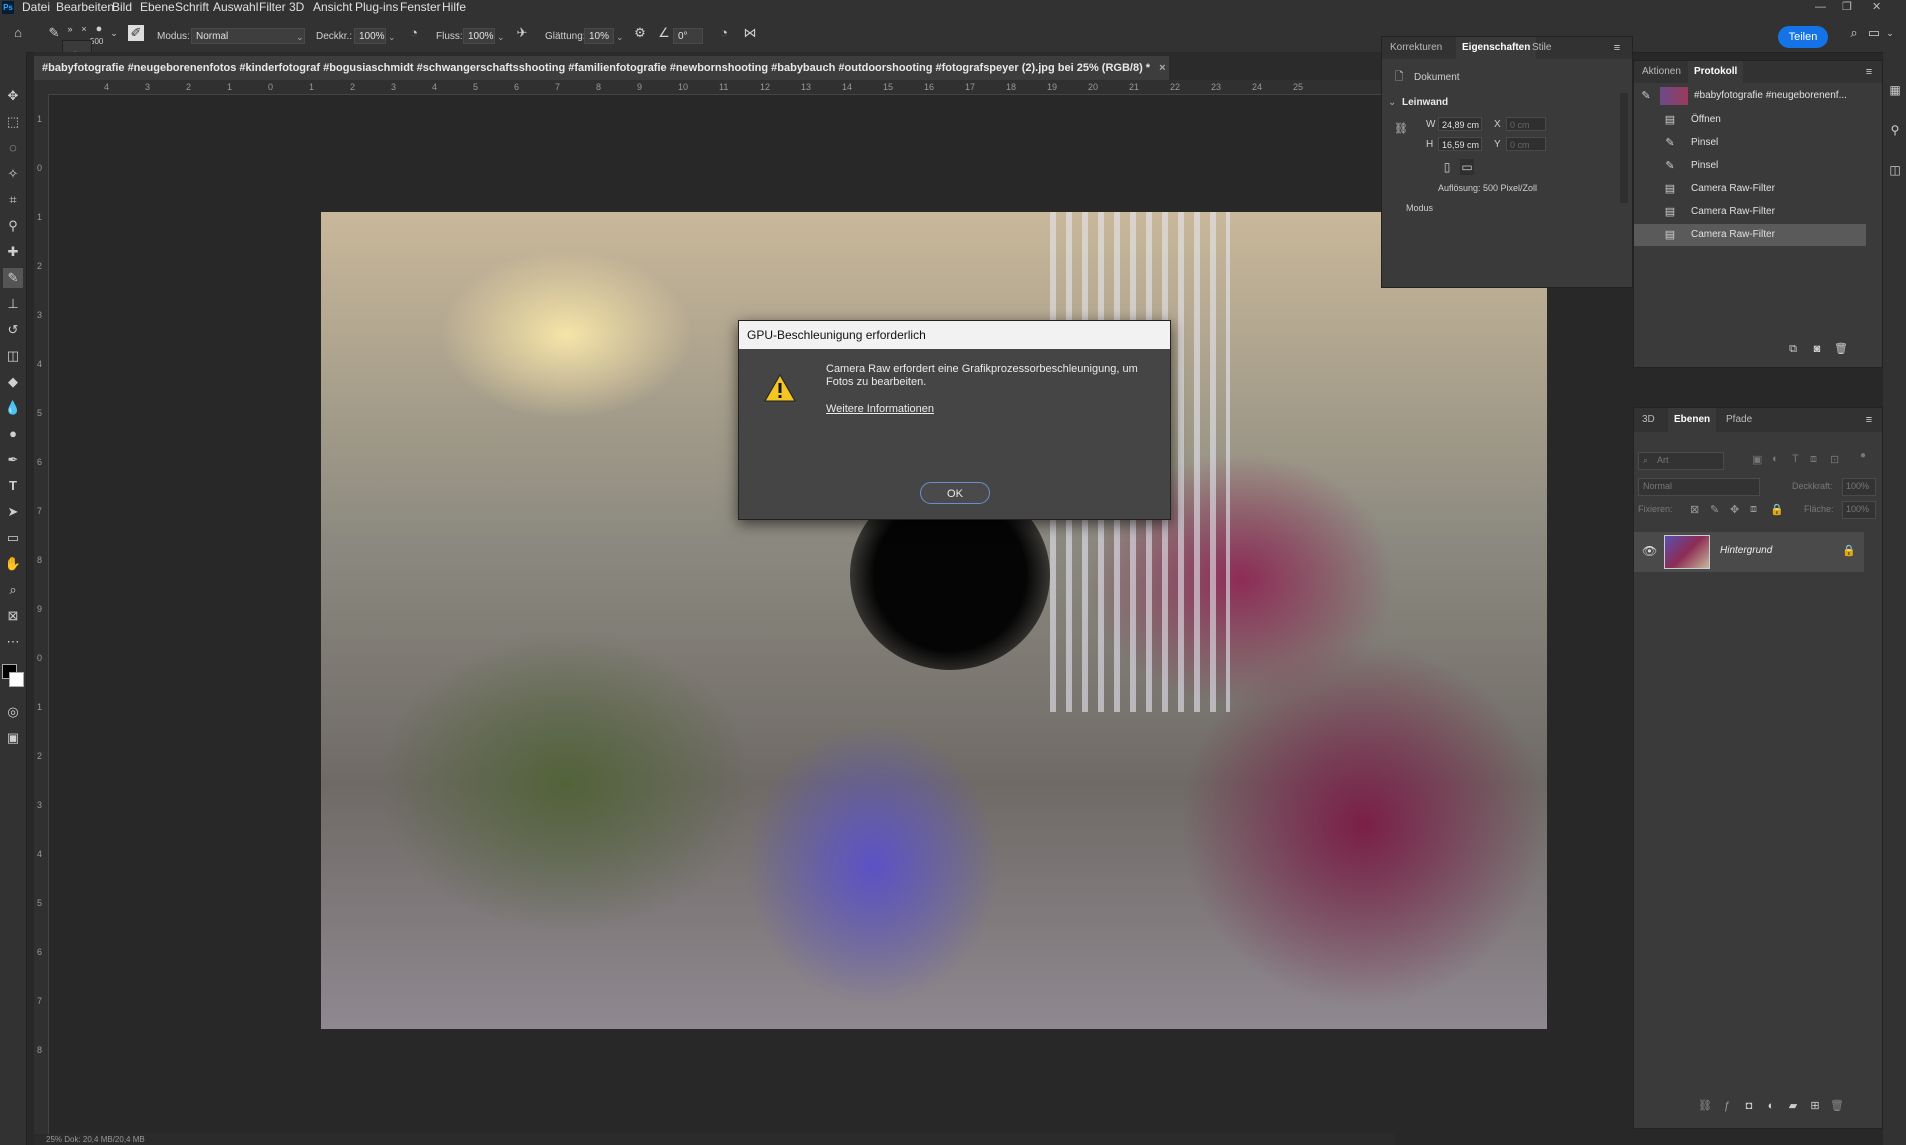 This screenshot has width=1906, height=1145. What do you see at coordinates (1859, 487) in the screenshot?
I see `layer-opacity-input: 100%` at bounding box center [1859, 487].